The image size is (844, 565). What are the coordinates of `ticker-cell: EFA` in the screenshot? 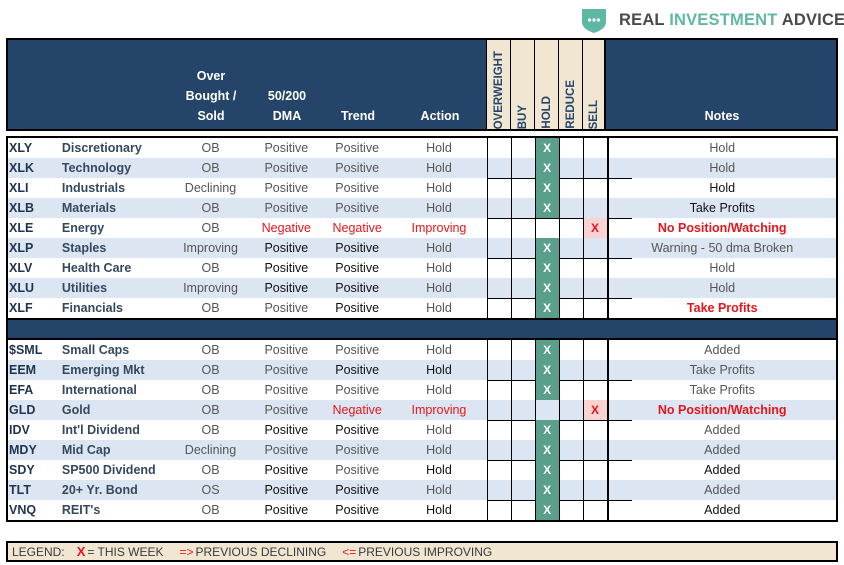 It's located at (21, 390).